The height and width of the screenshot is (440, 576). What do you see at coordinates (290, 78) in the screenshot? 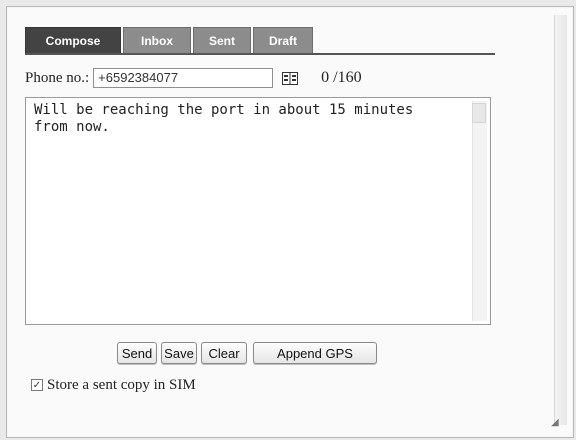
I see `address-book-icon` at bounding box center [290, 78].